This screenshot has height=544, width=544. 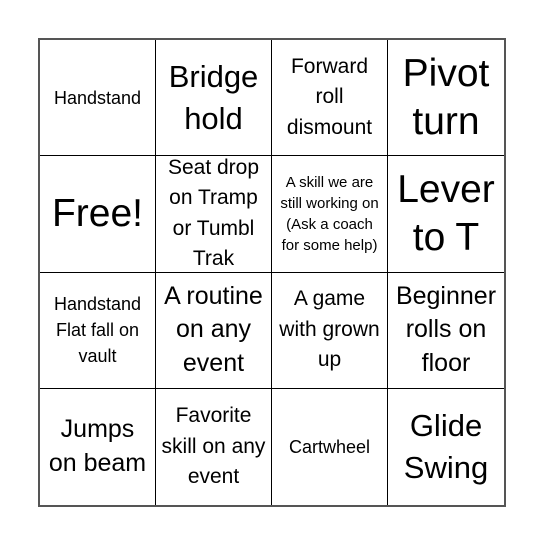 I want to click on bingo-cell: Handstand, so click(x=98, y=98).